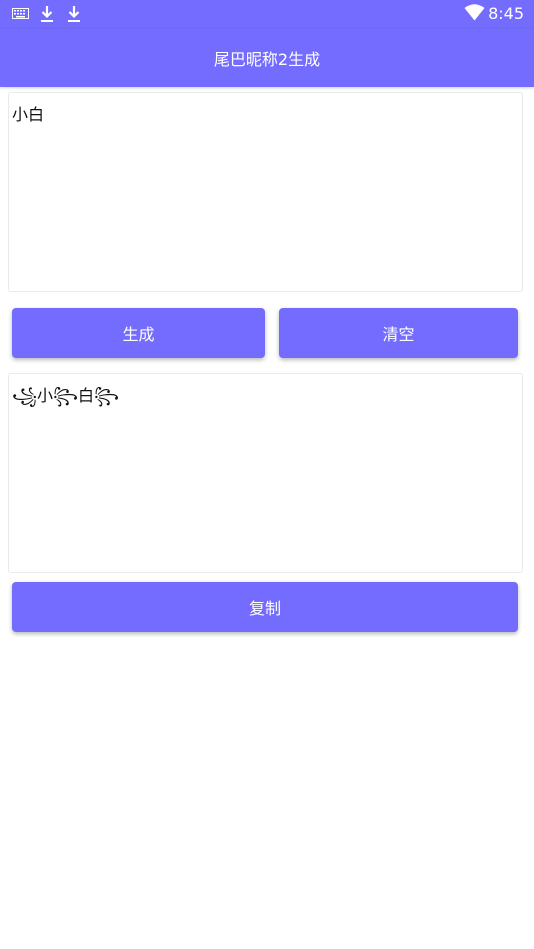 The image size is (534, 949). Describe the element at coordinates (20, 13) in the screenshot. I see `keyboard-icon` at that location.